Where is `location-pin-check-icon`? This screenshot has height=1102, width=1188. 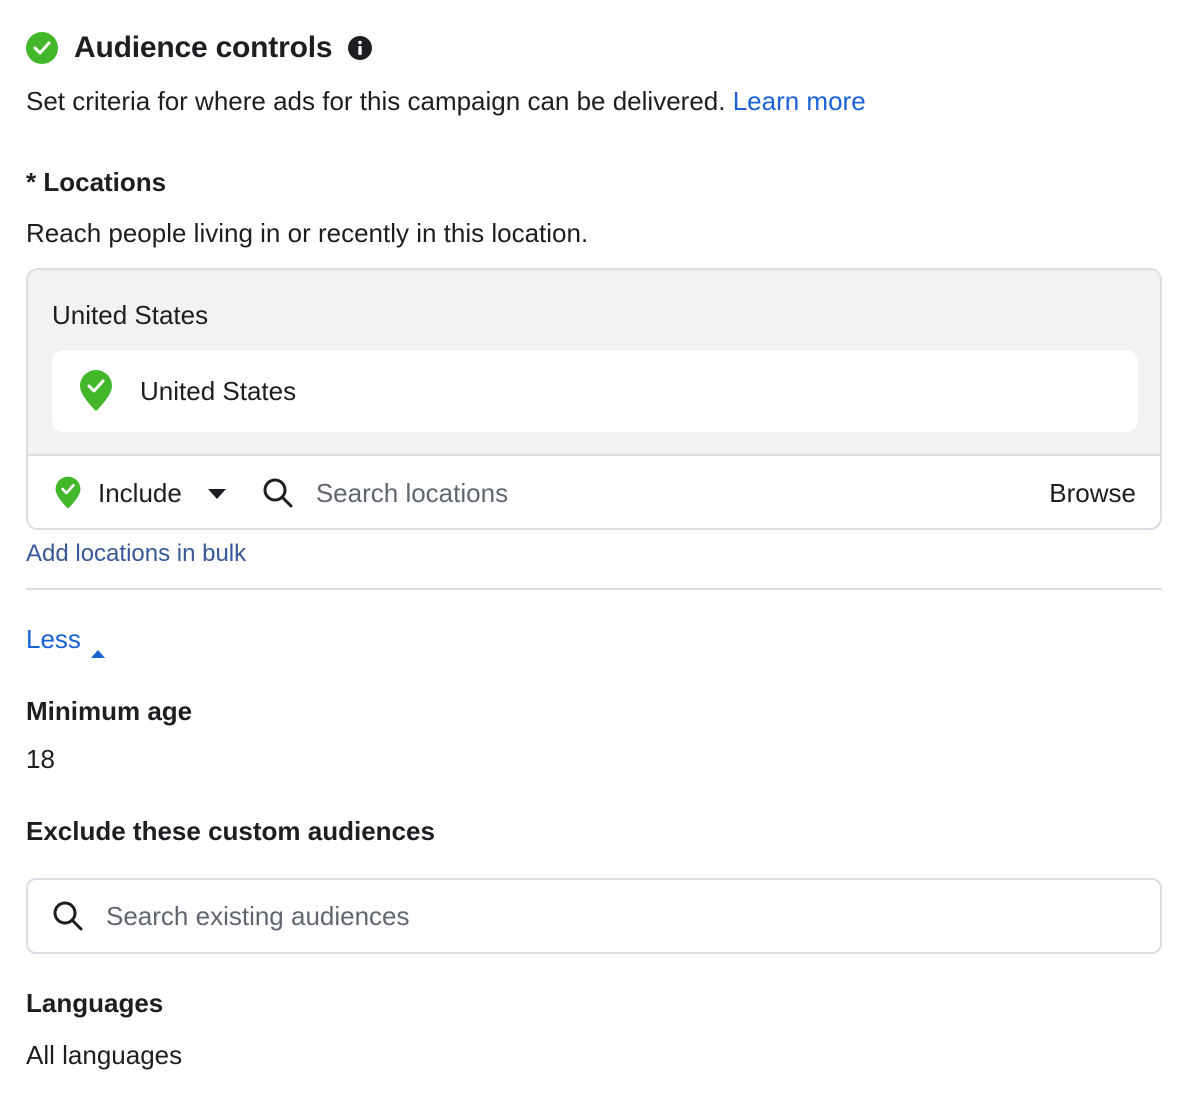
location-pin-check-icon is located at coordinates (96, 391).